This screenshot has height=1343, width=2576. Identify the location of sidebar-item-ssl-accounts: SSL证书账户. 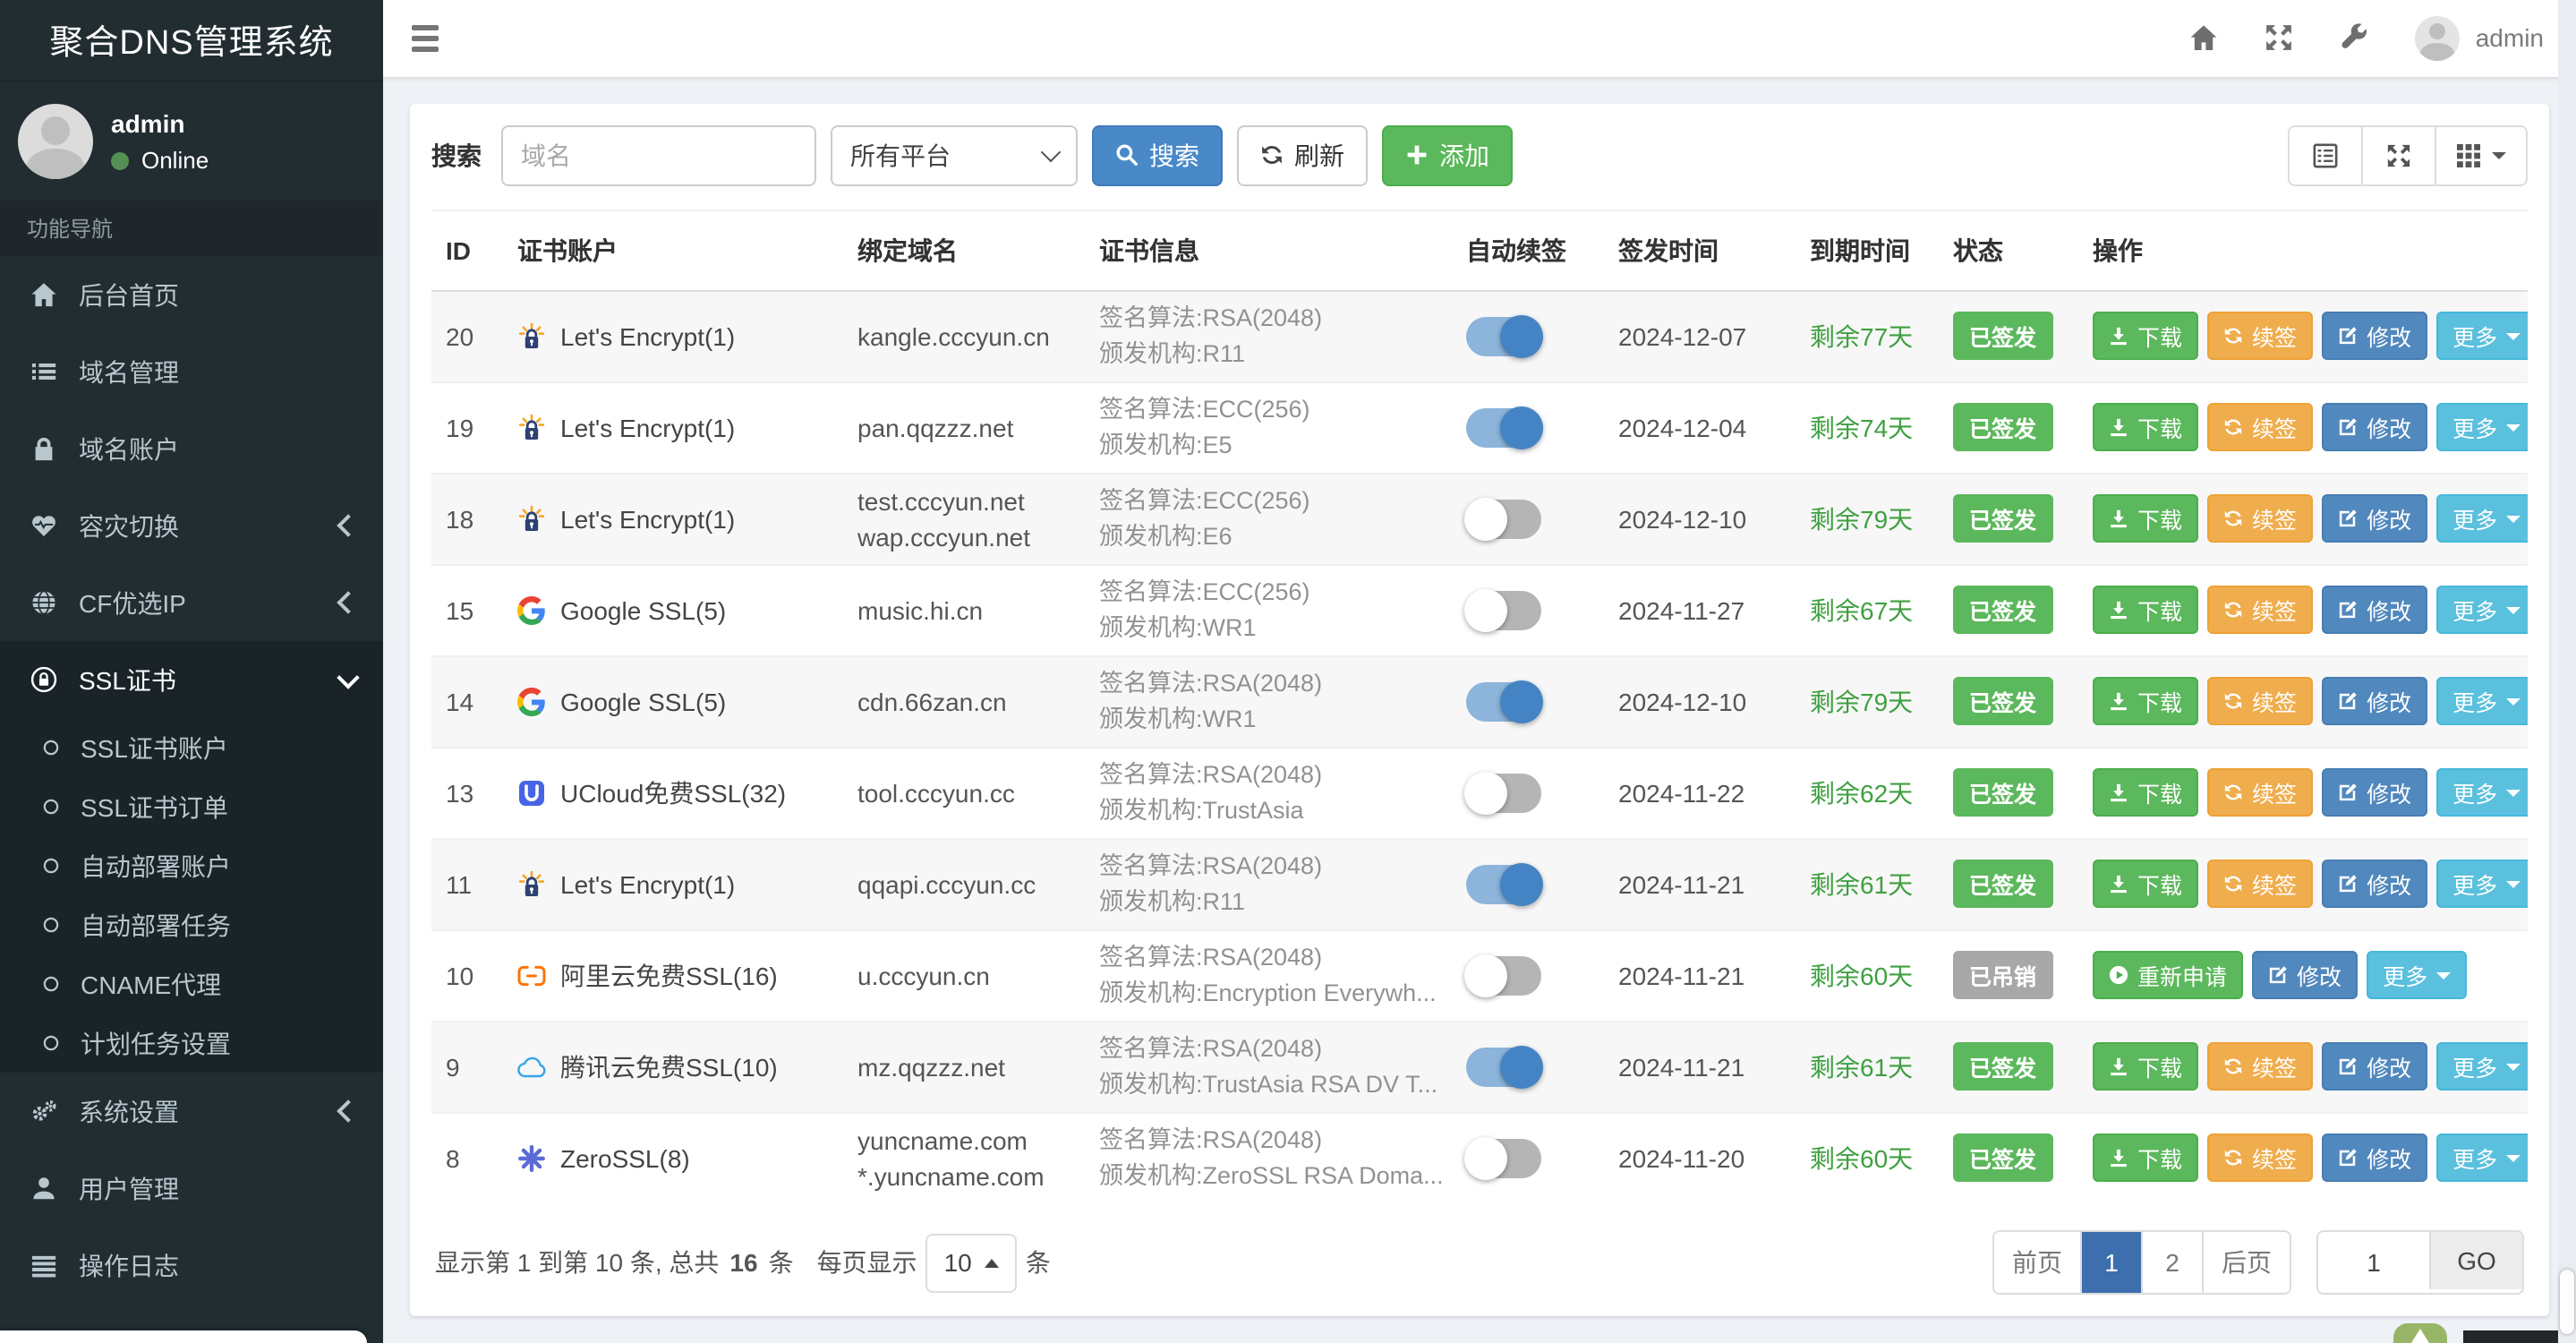
(191, 747).